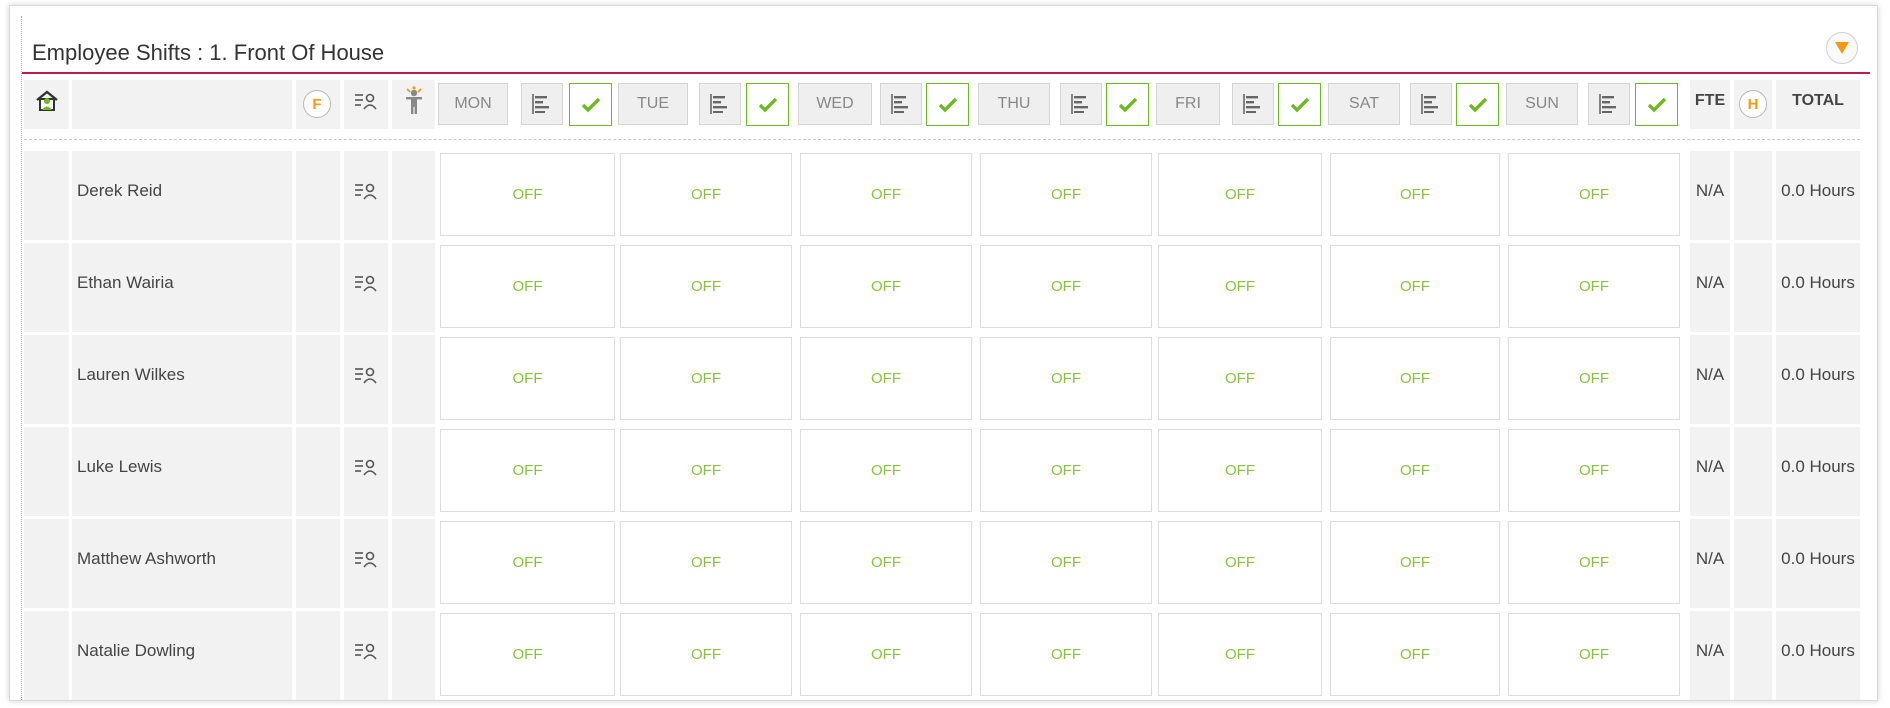 This screenshot has height=708, width=1890. I want to click on triangle-down-icon, so click(1842, 48).